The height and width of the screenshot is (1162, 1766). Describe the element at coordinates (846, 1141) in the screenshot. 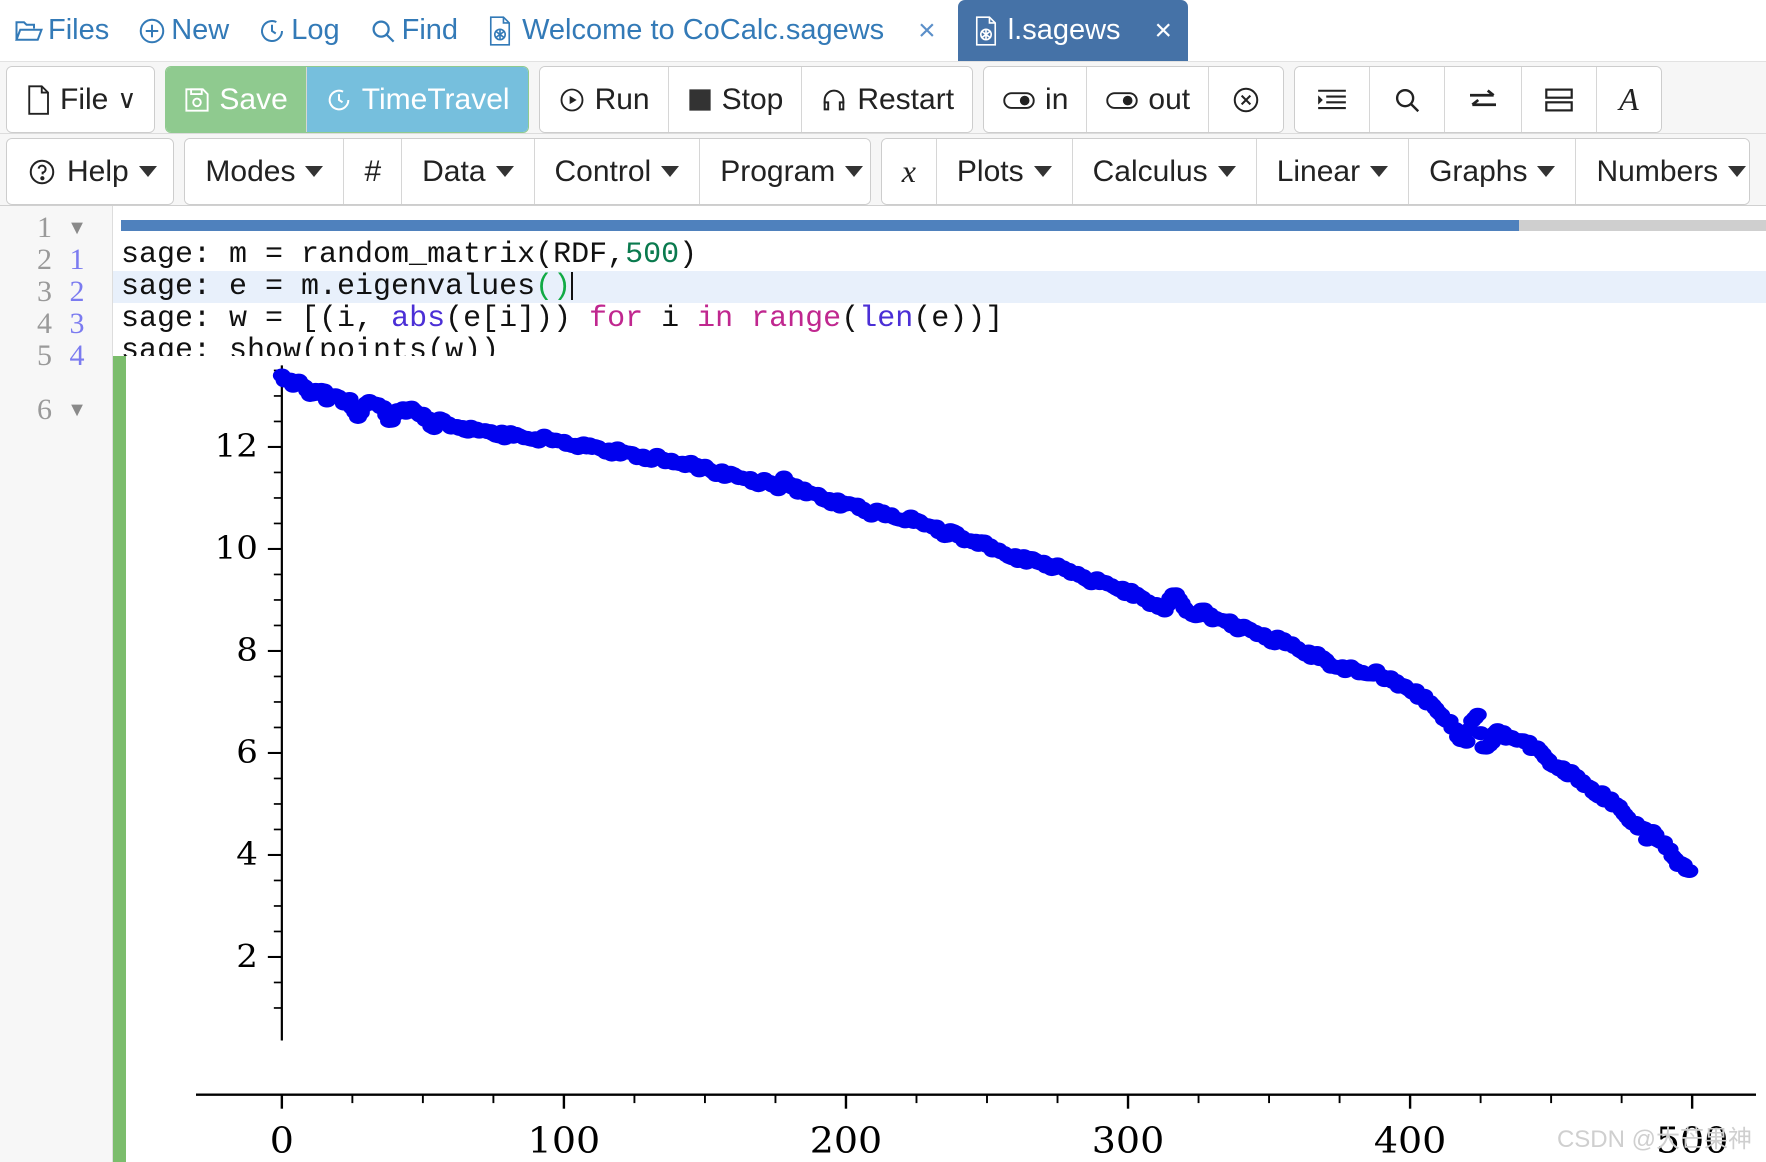

I see `svg-text: 200` at that location.